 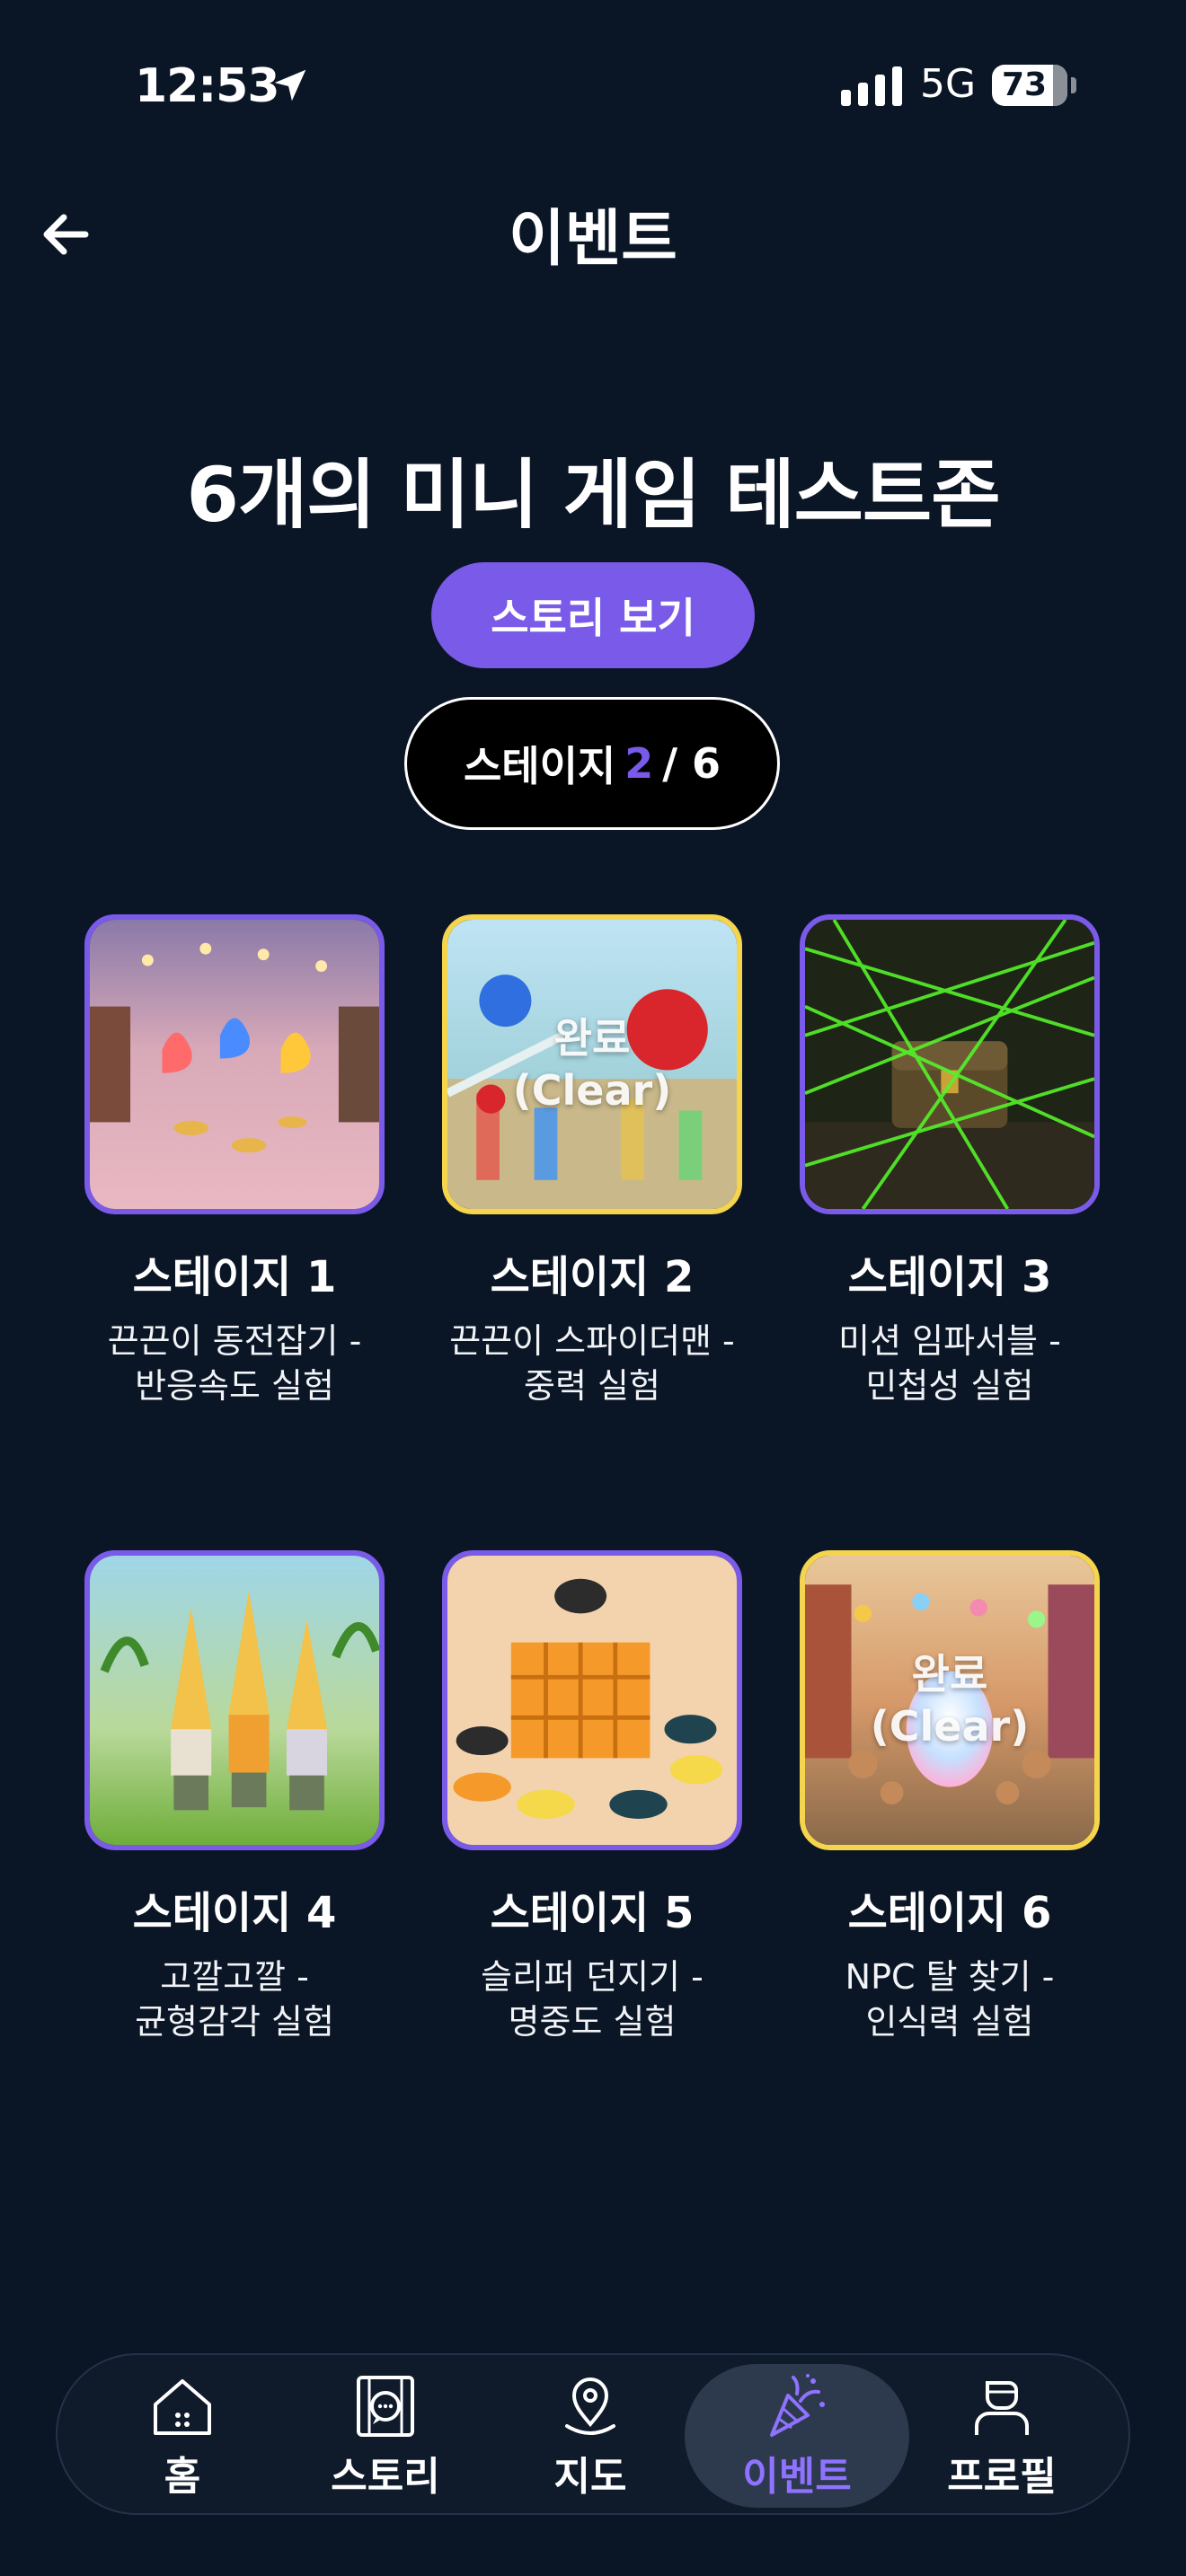 I want to click on stage-5-name: 스테이지 5, so click(x=592, y=1913).